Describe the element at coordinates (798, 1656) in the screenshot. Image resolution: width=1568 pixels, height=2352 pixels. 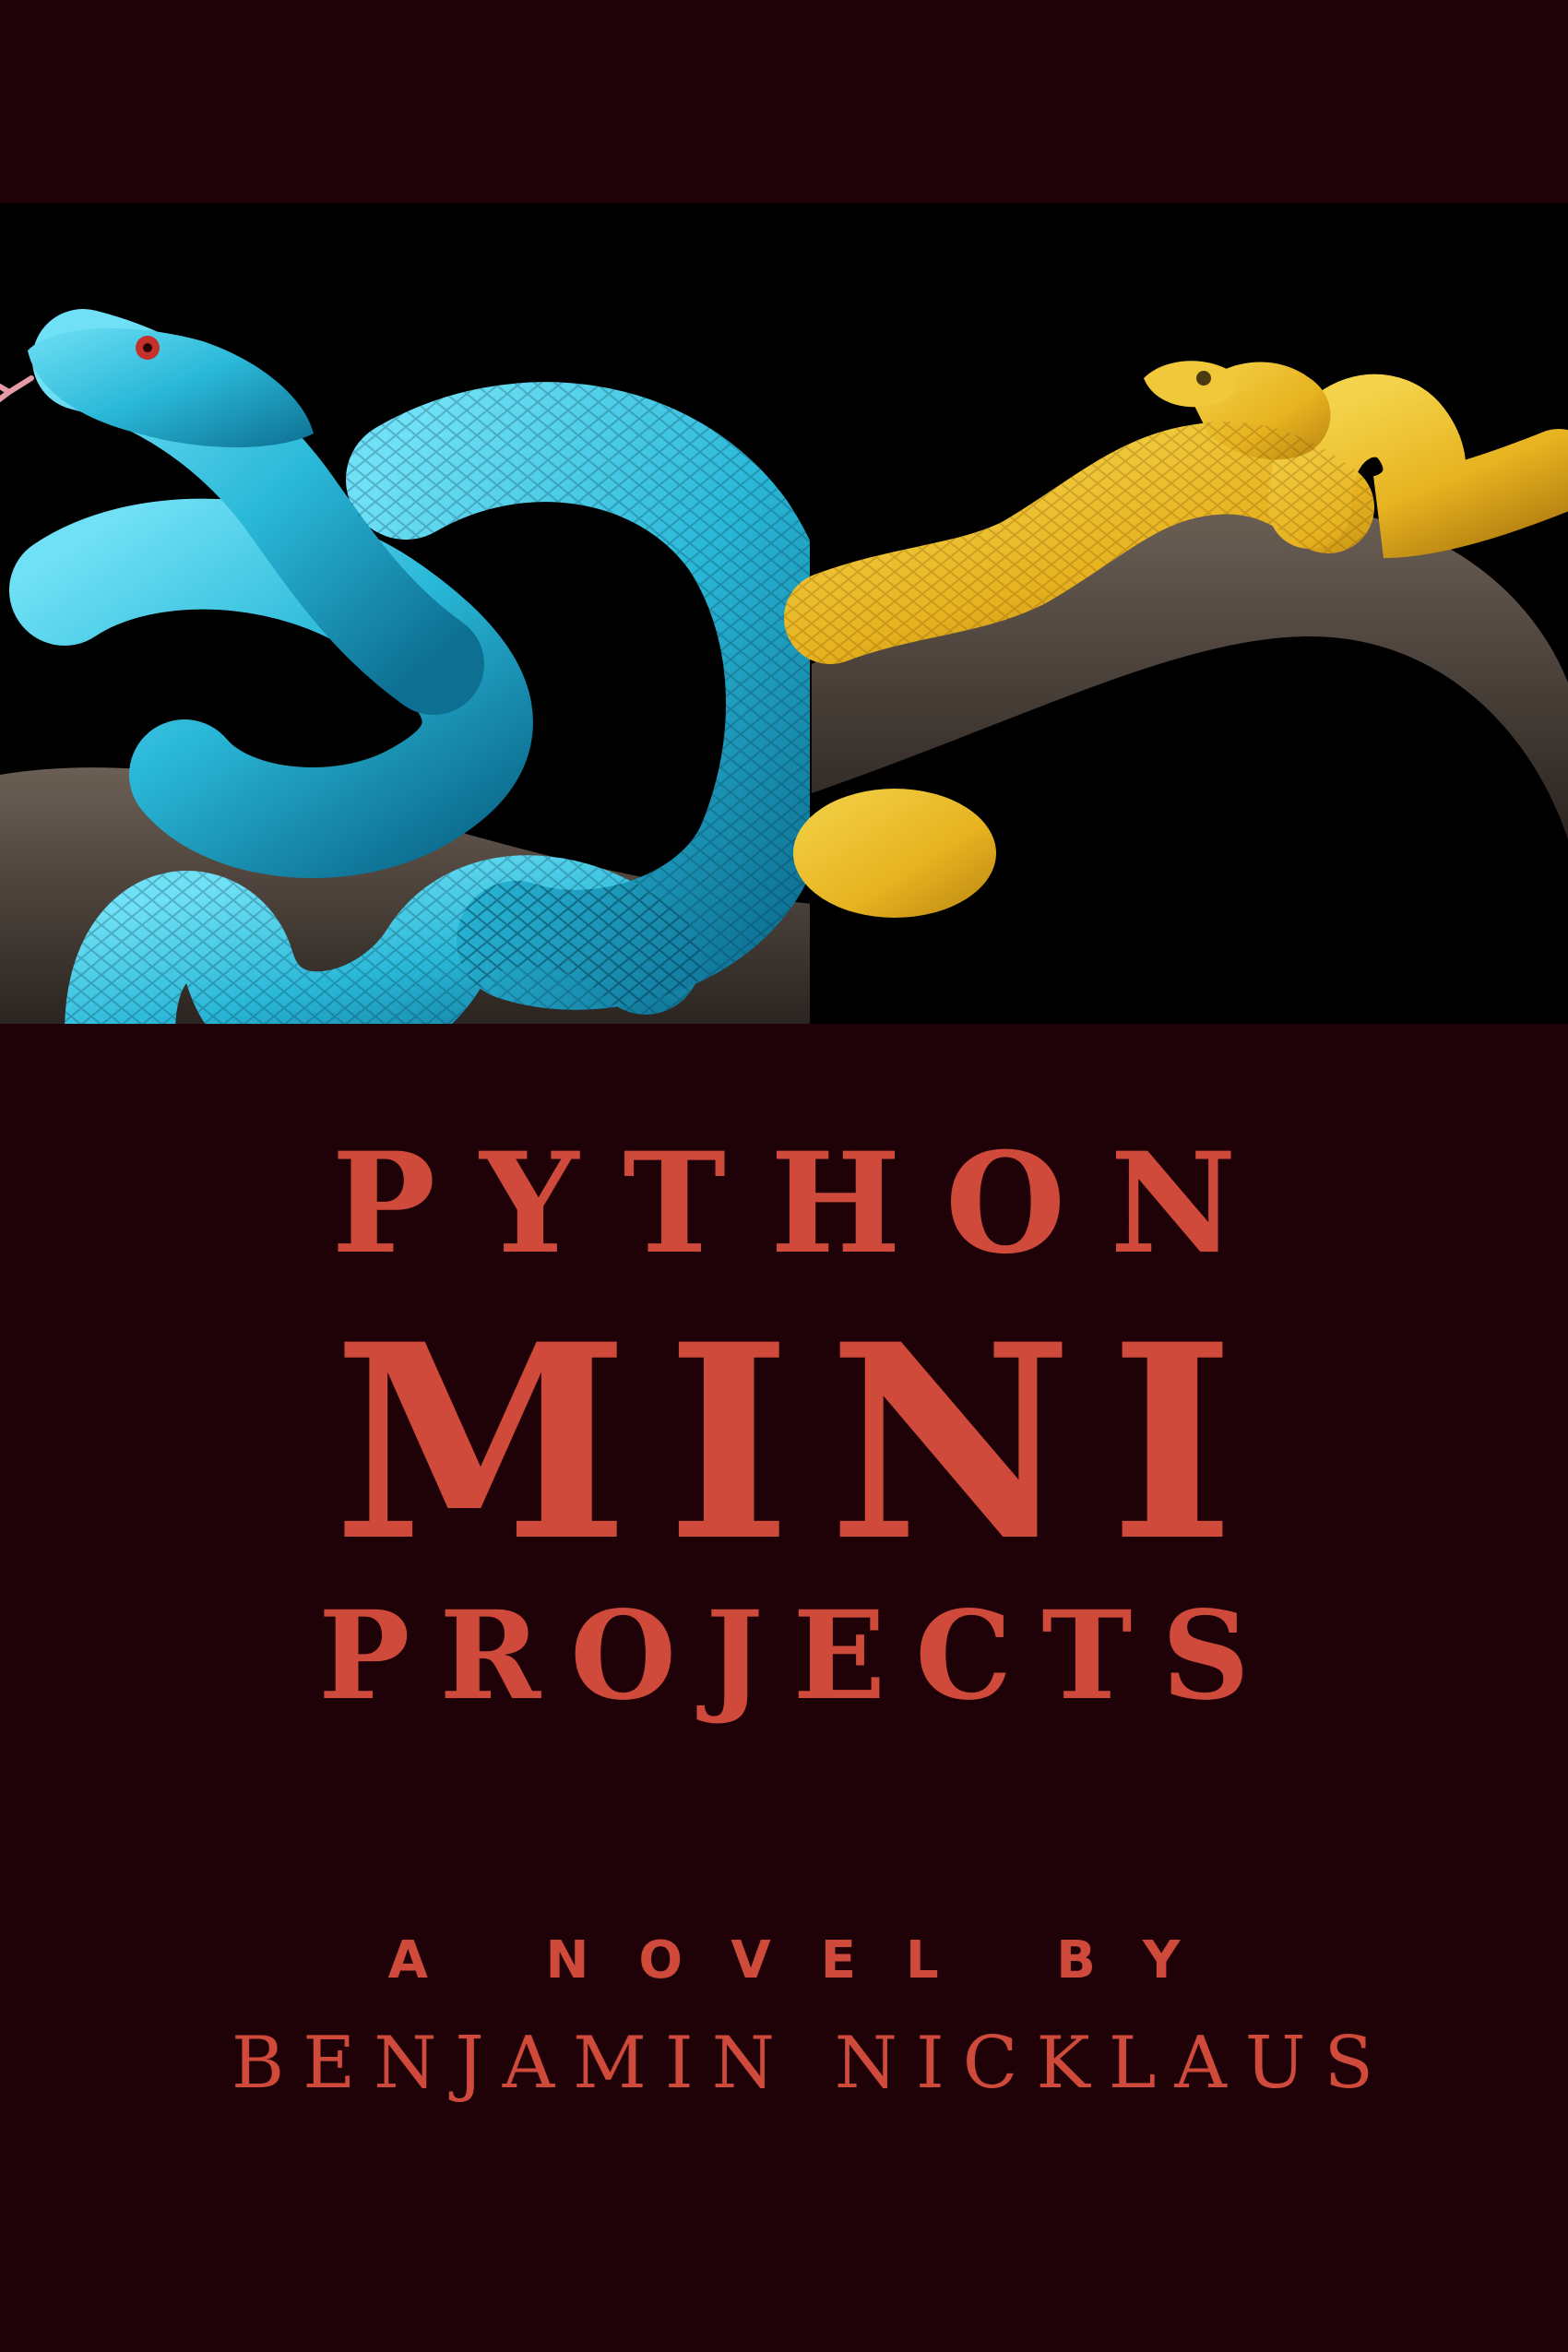
I see `title-line-projects: PROJECTS` at that location.